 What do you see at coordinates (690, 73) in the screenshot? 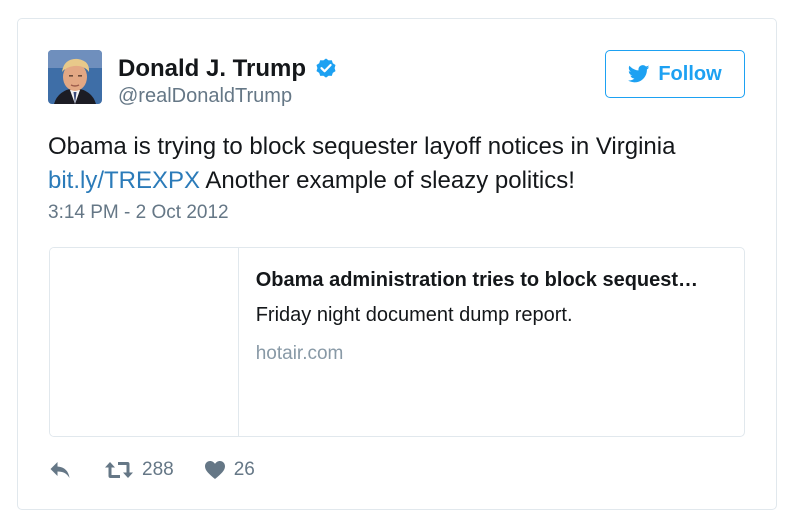
I see `follow-label: Follow` at bounding box center [690, 73].